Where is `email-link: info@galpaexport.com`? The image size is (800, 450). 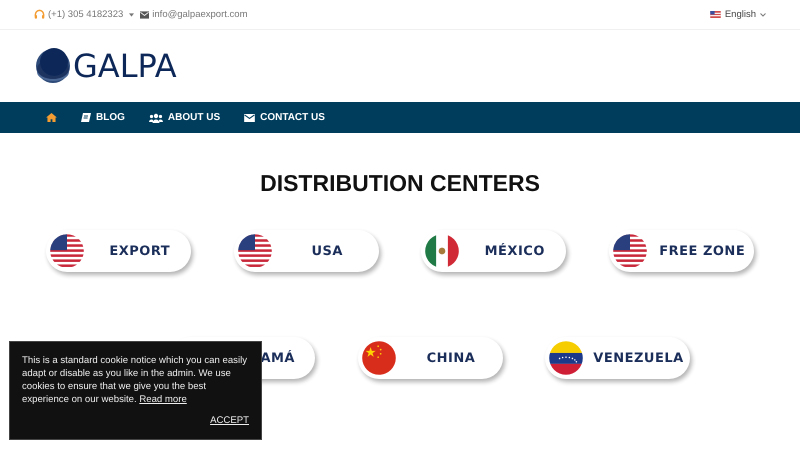 email-link: info@galpaexport.com is located at coordinates (200, 14).